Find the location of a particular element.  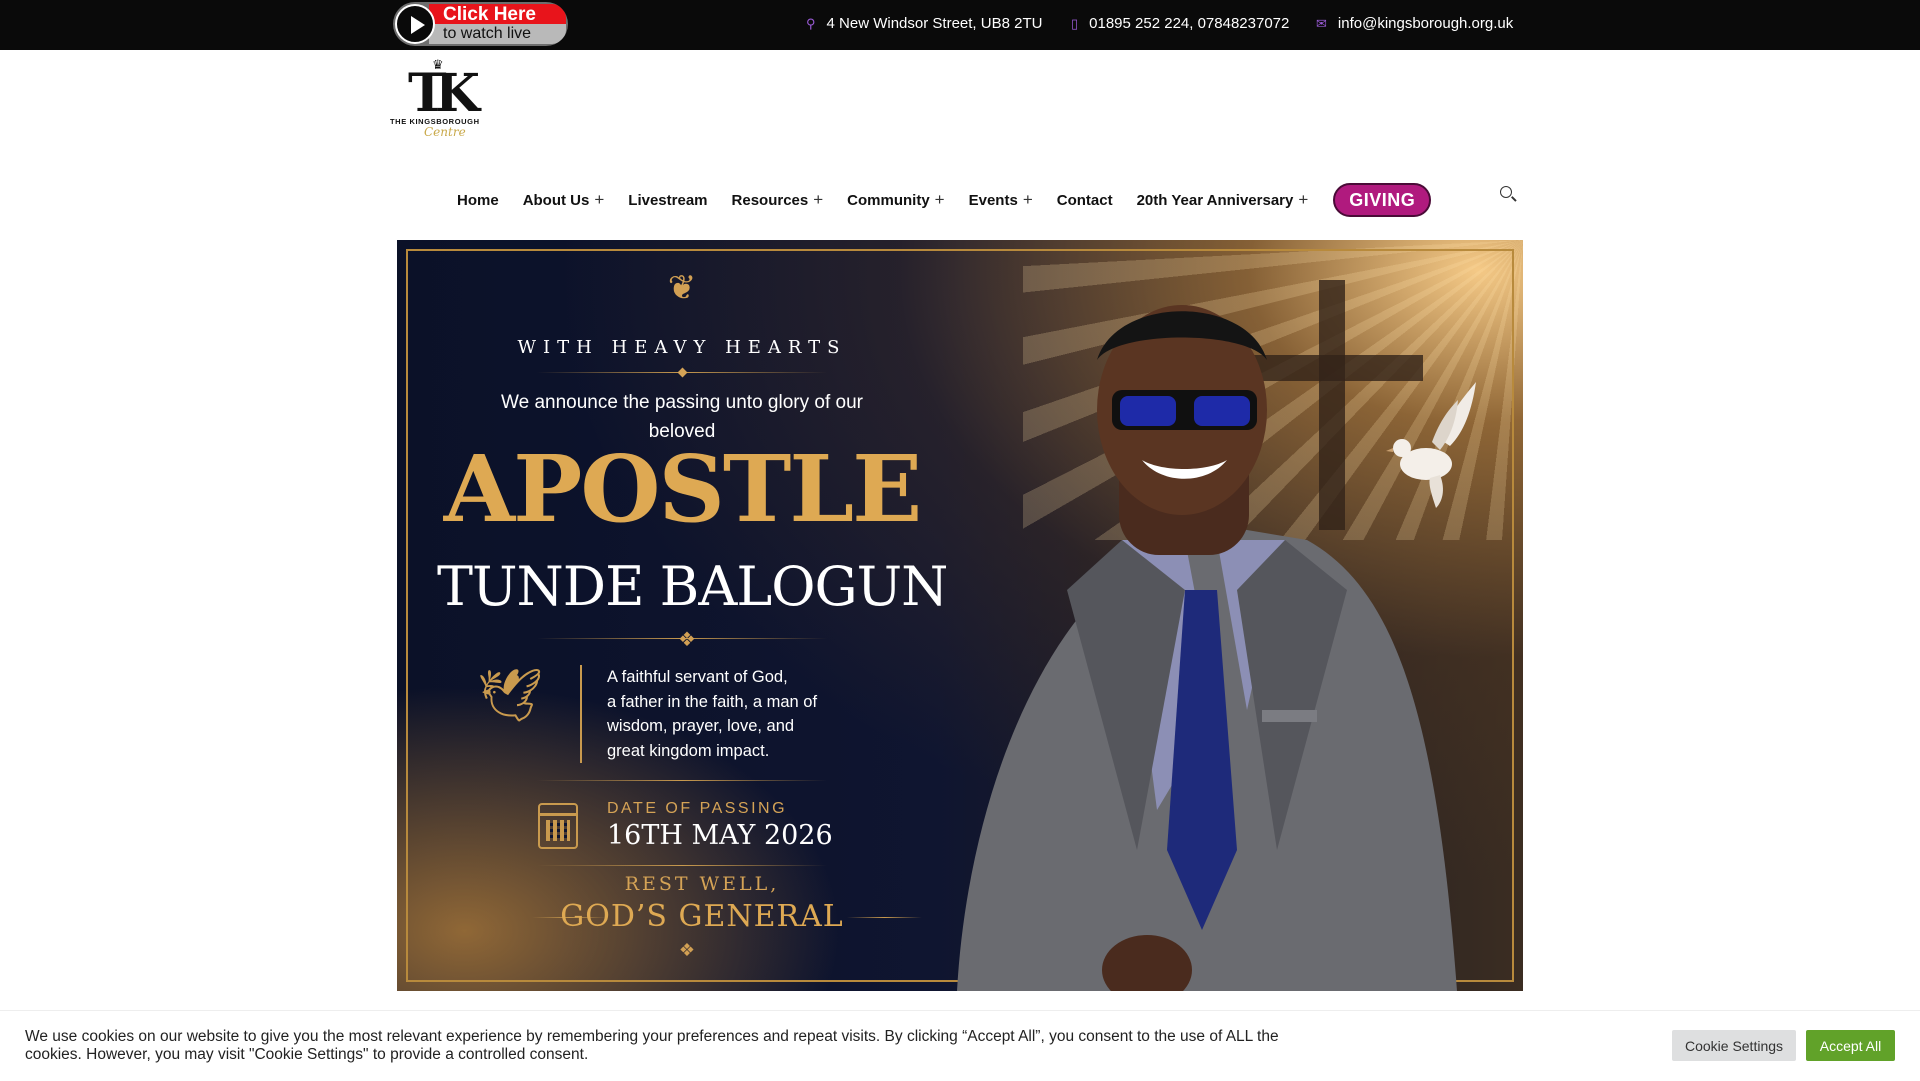

address-contact: ⚲ 4 New Windsor Street, UB8 2TU is located at coordinates (924, 23).